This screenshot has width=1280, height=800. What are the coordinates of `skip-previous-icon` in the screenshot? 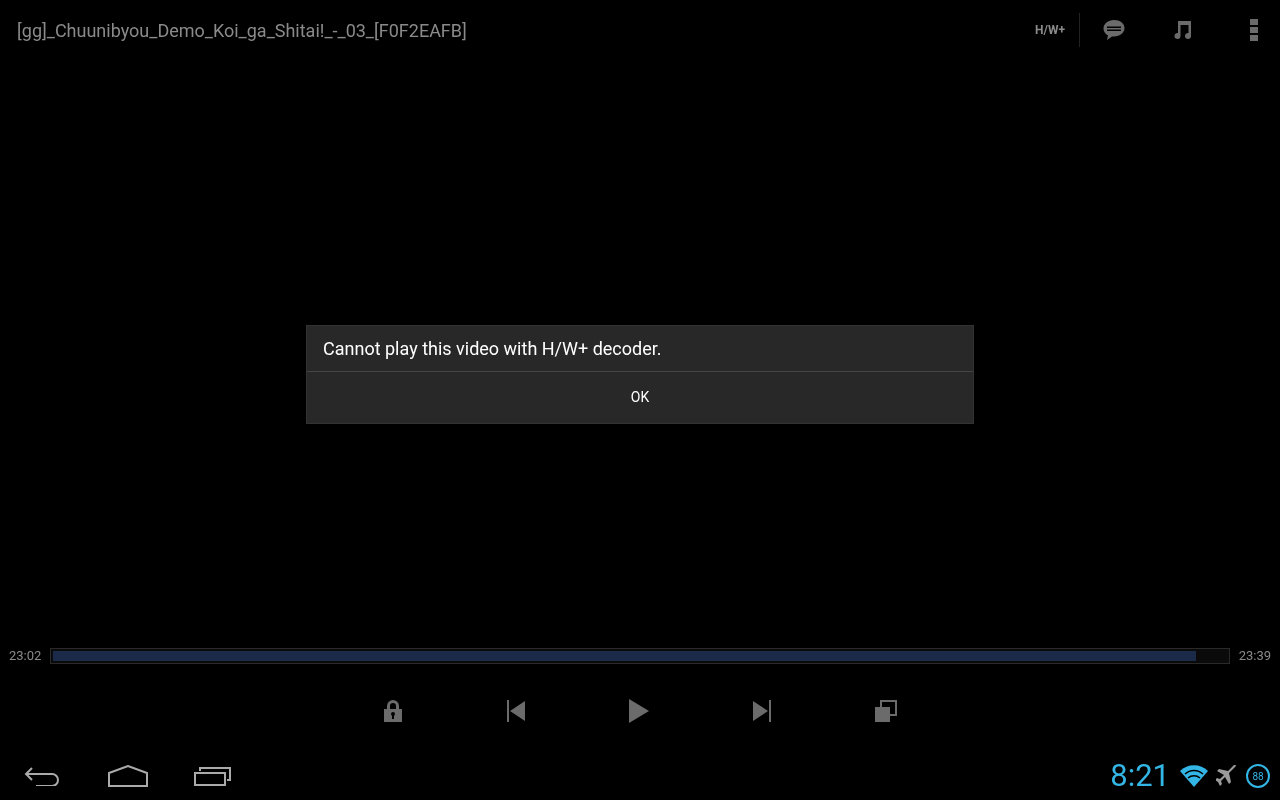 It's located at (516, 711).